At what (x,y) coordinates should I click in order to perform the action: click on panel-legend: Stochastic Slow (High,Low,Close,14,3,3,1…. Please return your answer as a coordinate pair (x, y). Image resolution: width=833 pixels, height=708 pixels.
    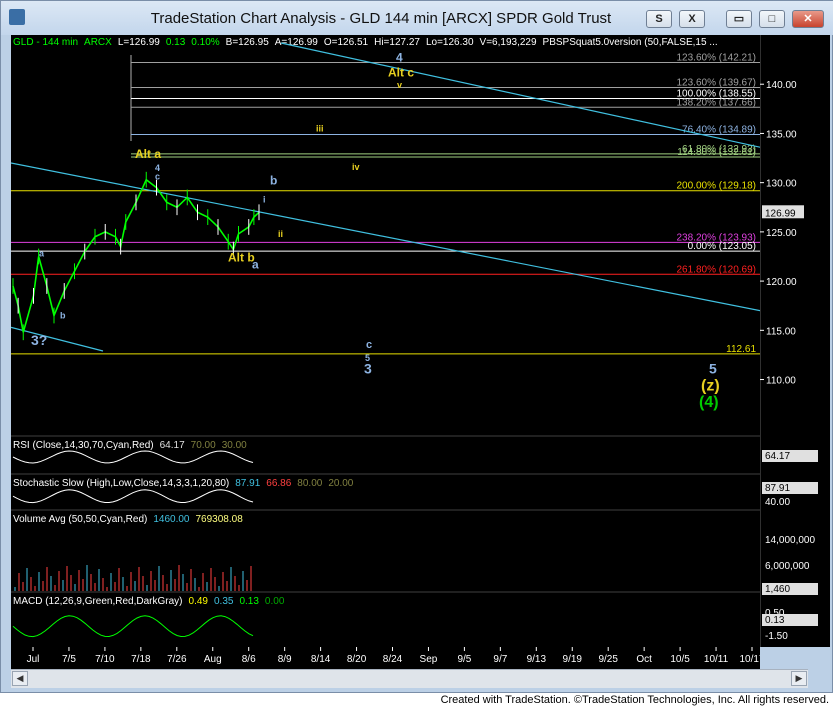
    Looking at the image, I should click on (183, 483).